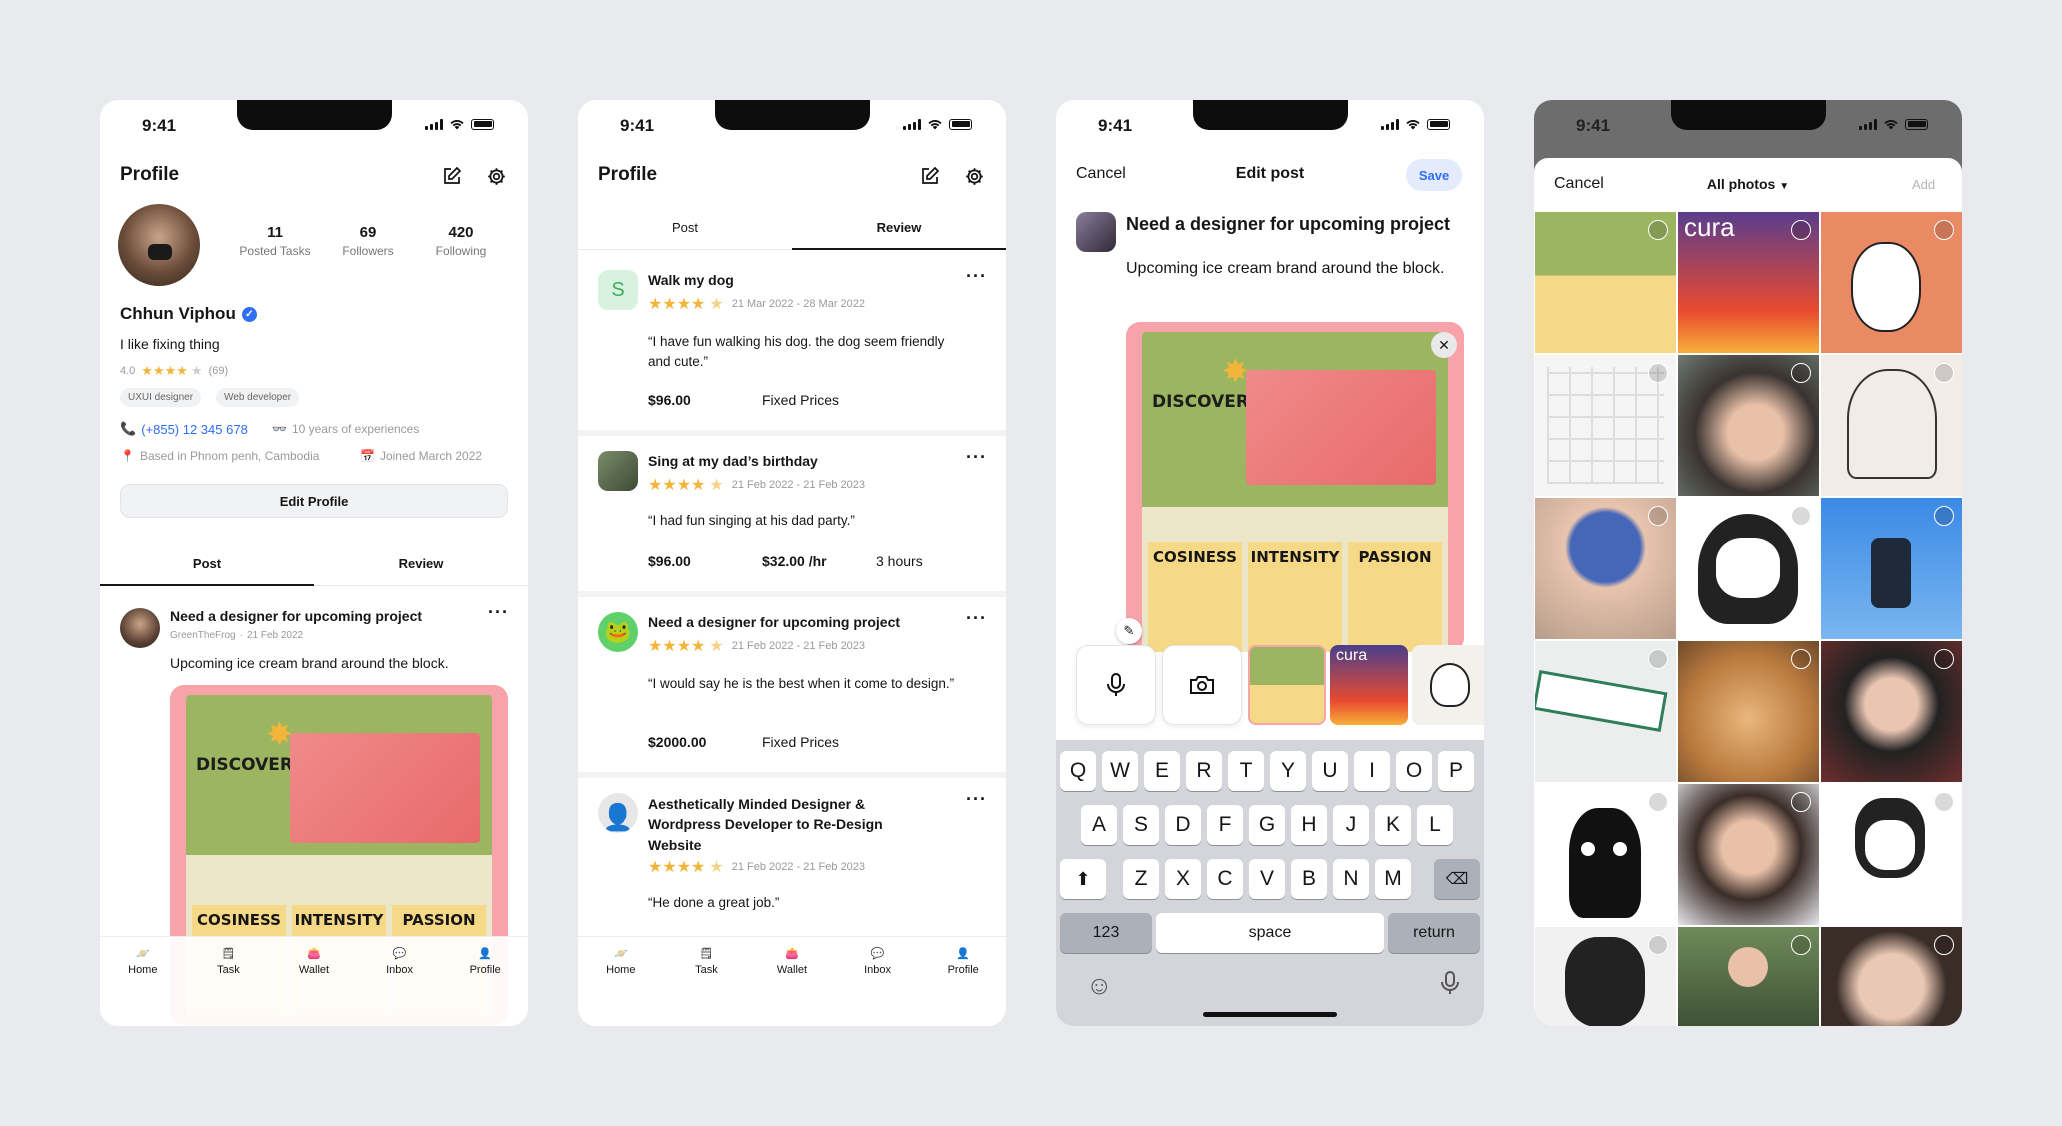 This screenshot has width=2062, height=1126. What do you see at coordinates (368, 241) in the screenshot?
I see `stat-followers: 69 Followers` at bounding box center [368, 241].